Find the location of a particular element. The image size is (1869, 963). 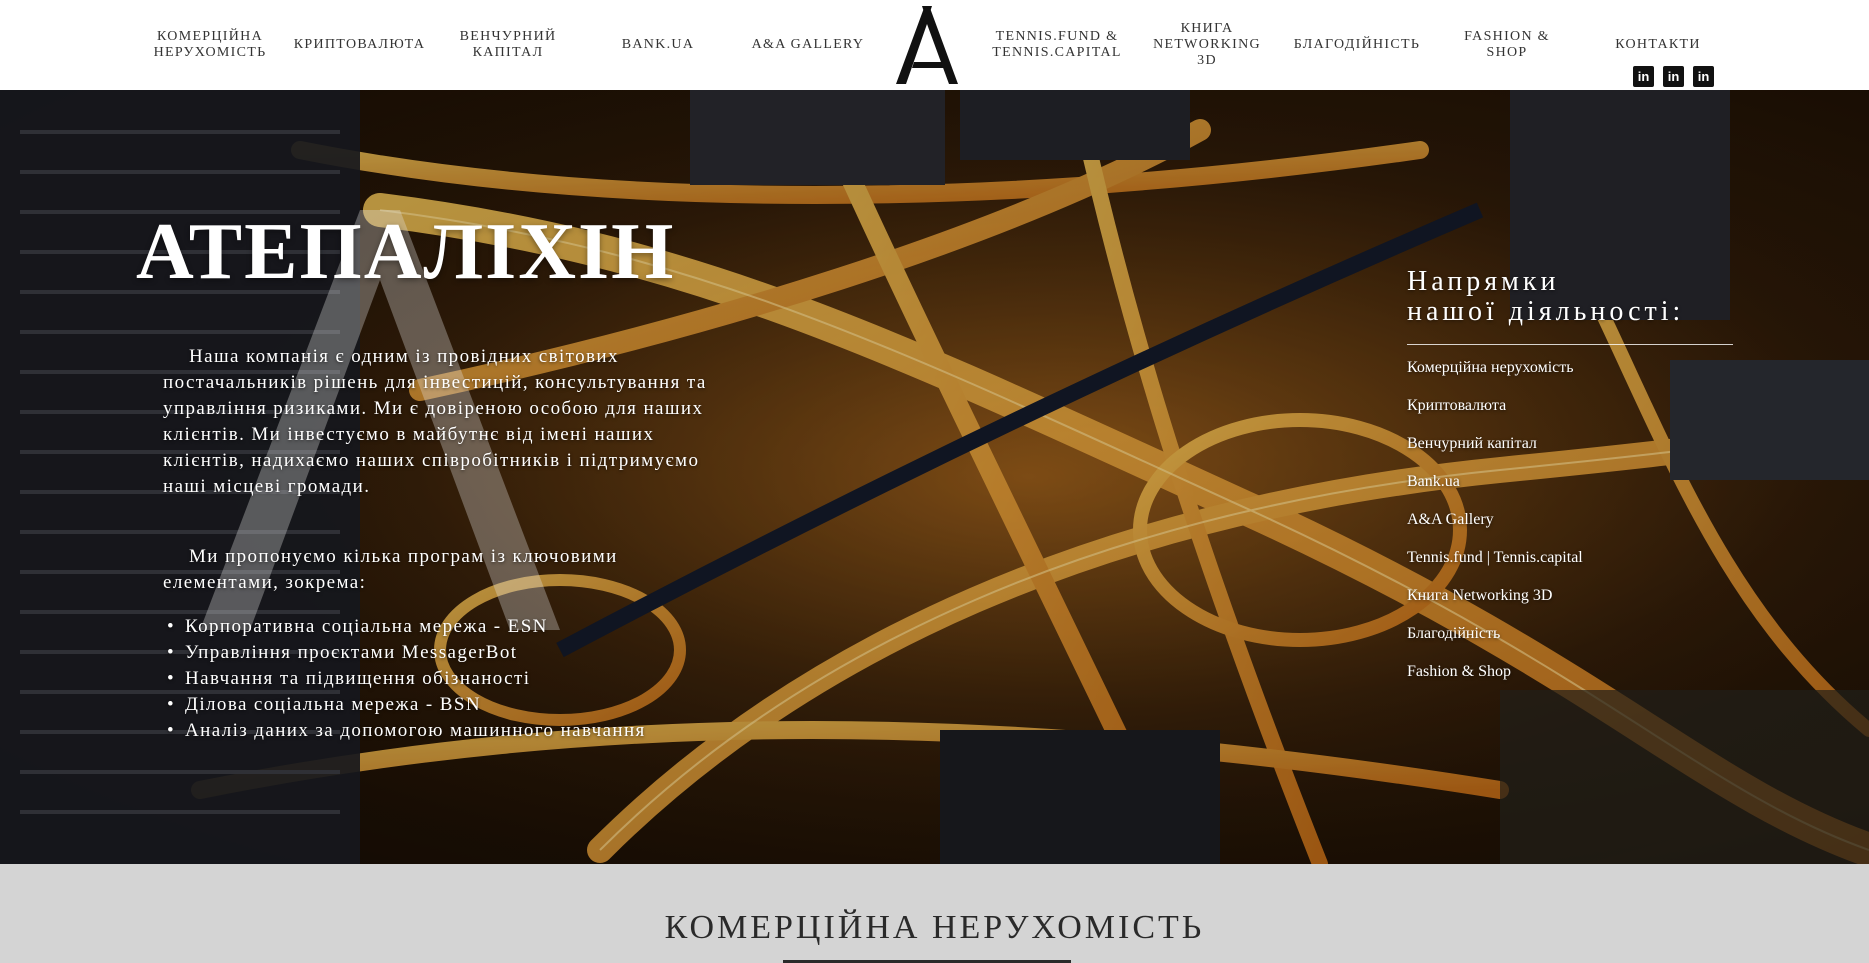

nav-charity: БЛАГОДІЙНІСТЬ is located at coordinates (1357, 45).